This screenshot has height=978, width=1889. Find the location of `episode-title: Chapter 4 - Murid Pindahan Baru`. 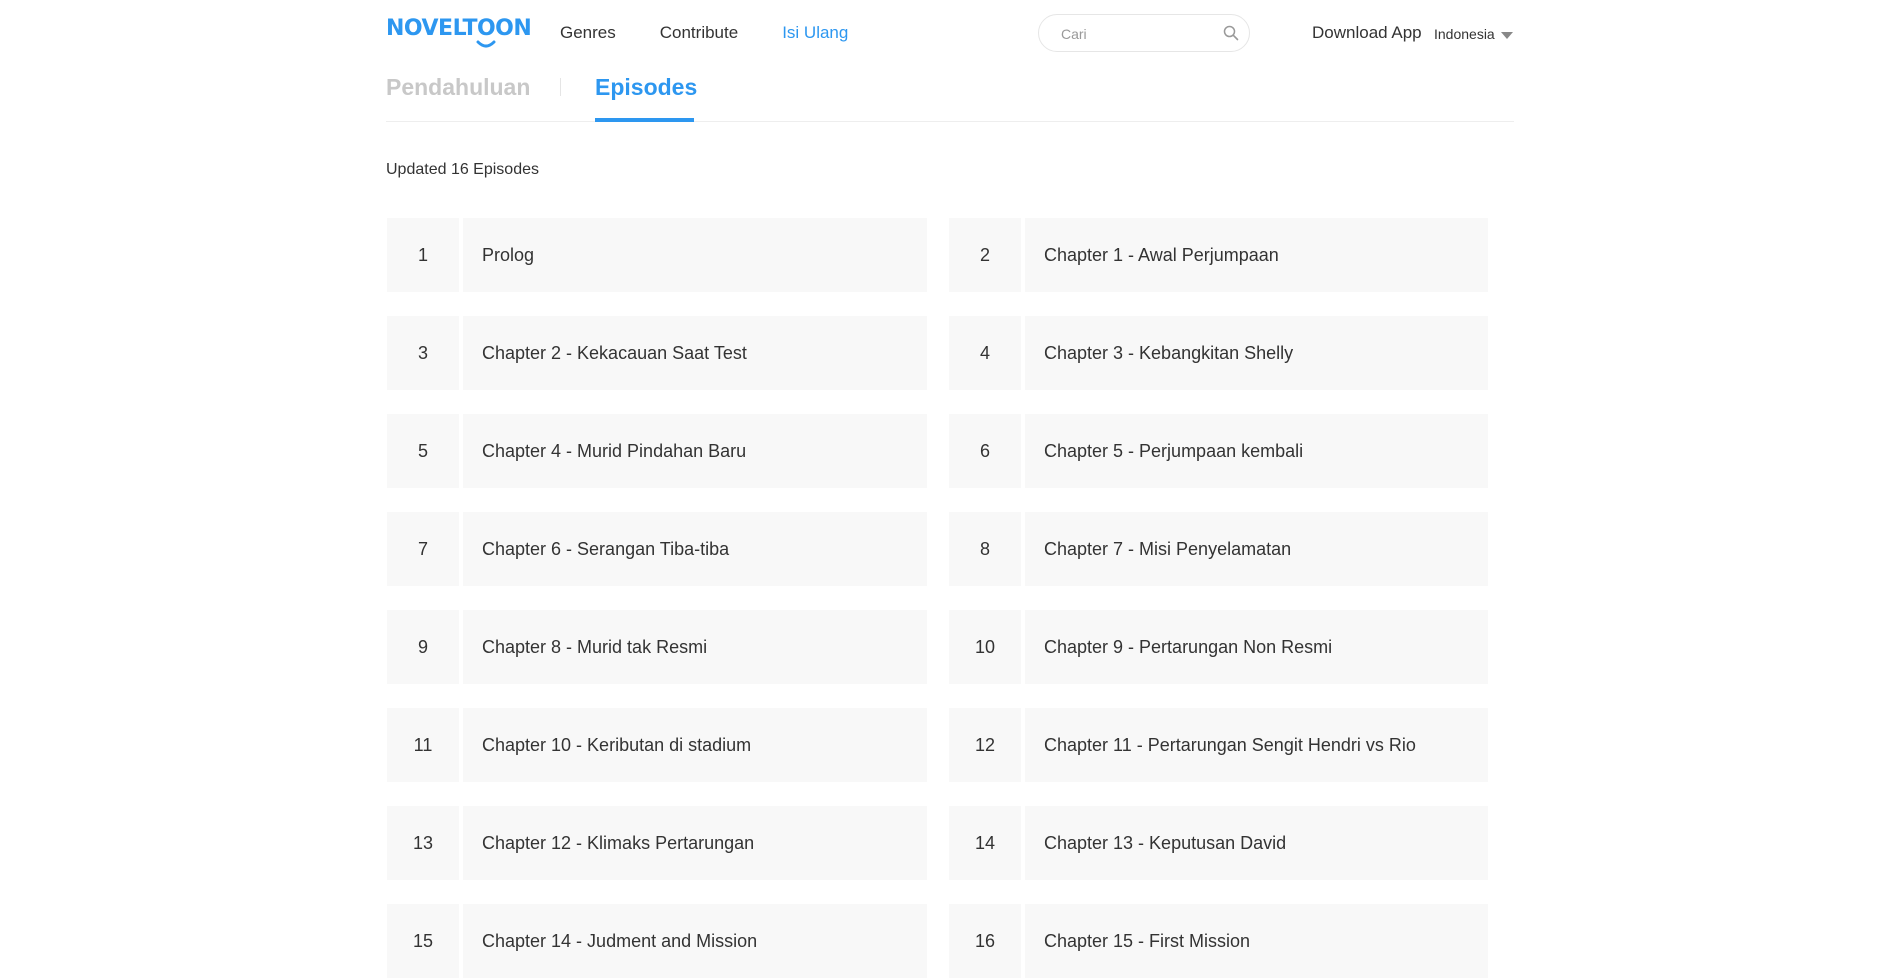

episode-title: Chapter 4 - Murid Pindahan Baru is located at coordinates (695, 451).